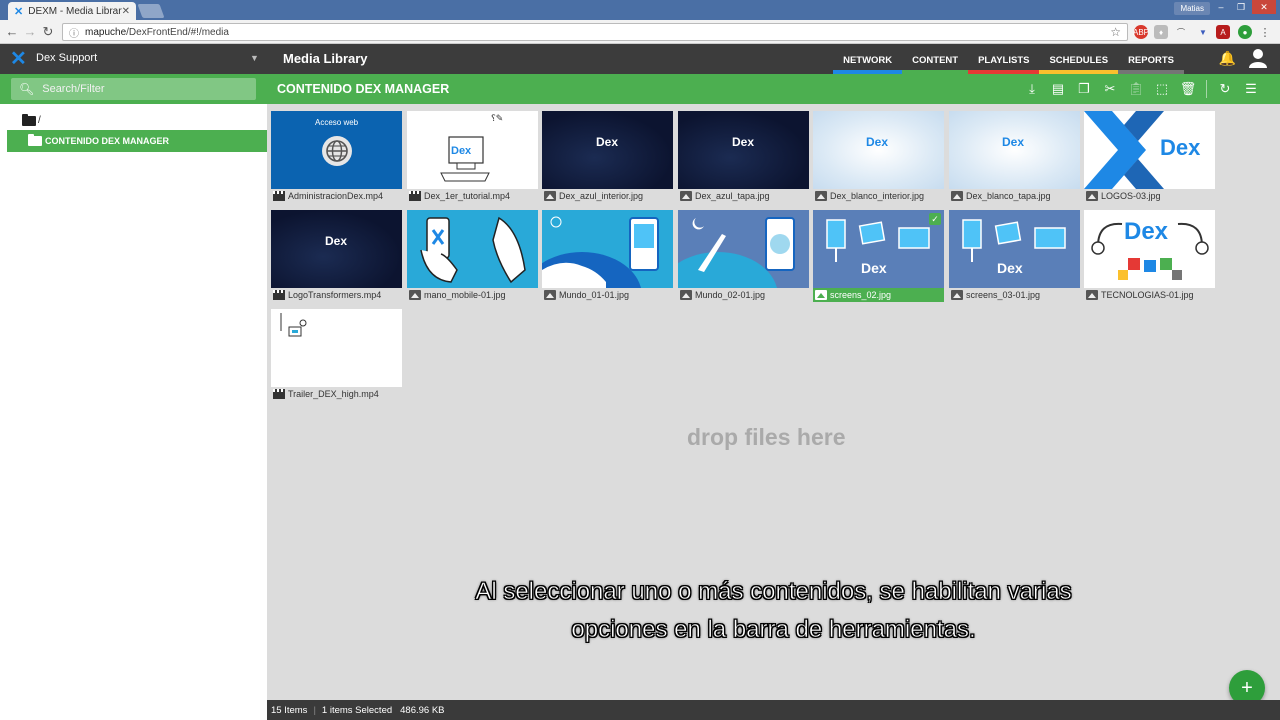 This screenshot has height=720, width=1280. I want to click on media-item: Dex LOGOS-03.jpg, so click(1149, 157).